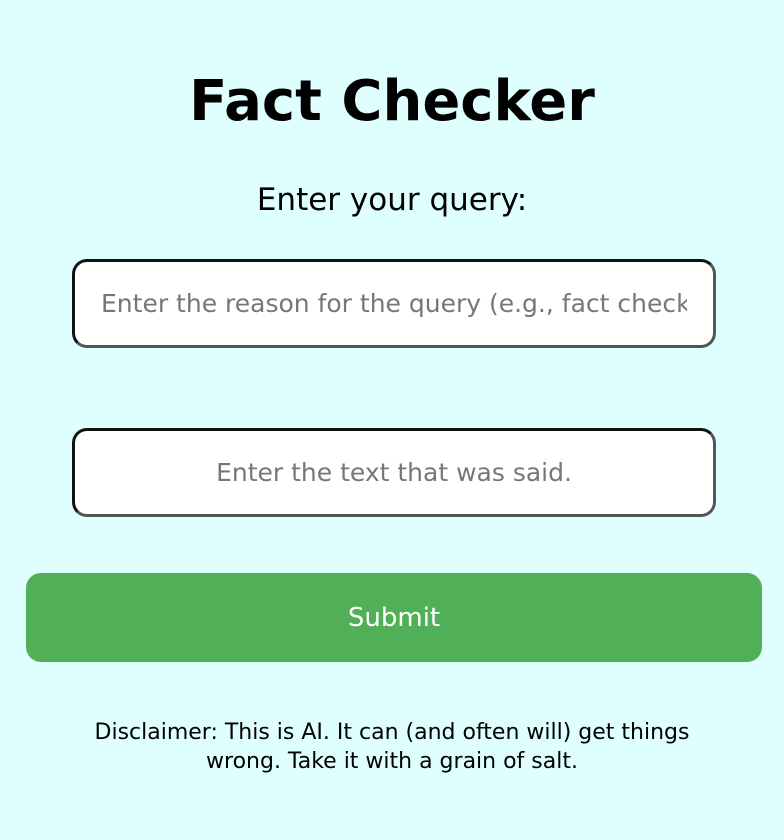 Image resolution: width=784 pixels, height=840 pixels. What do you see at coordinates (394, 303) in the screenshot?
I see `query-reason-input` at bounding box center [394, 303].